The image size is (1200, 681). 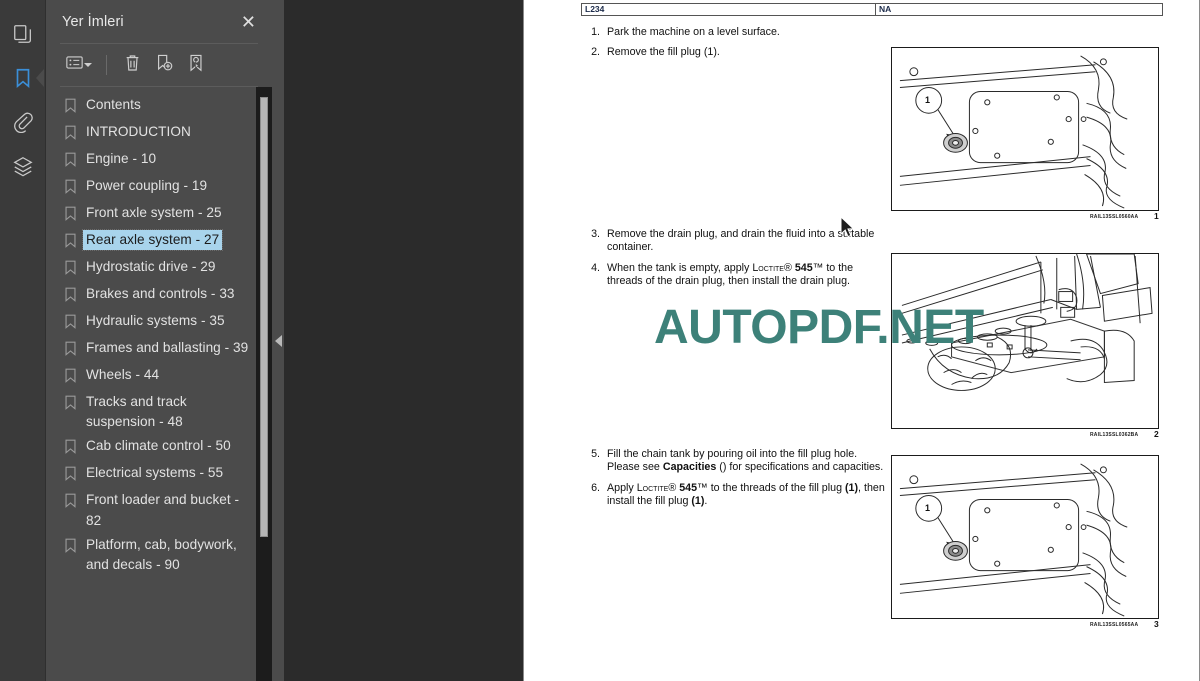 What do you see at coordinates (928, 508) in the screenshot?
I see `figure-callout-3: 1` at bounding box center [928, 508].